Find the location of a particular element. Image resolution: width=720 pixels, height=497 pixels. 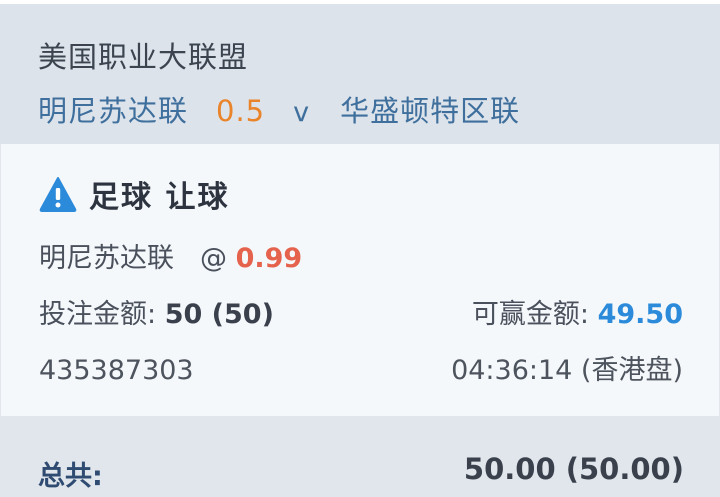

selection-team: 明尼苏达联 is located at coordinates (106, 258).